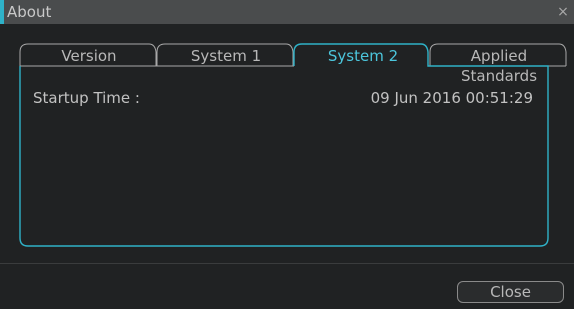 Image resolution: width=574 pixels, height=309 pixels. Describe the element at coordinates (89, 56) in the screenshot. I see `tab-version: Version` at that location.